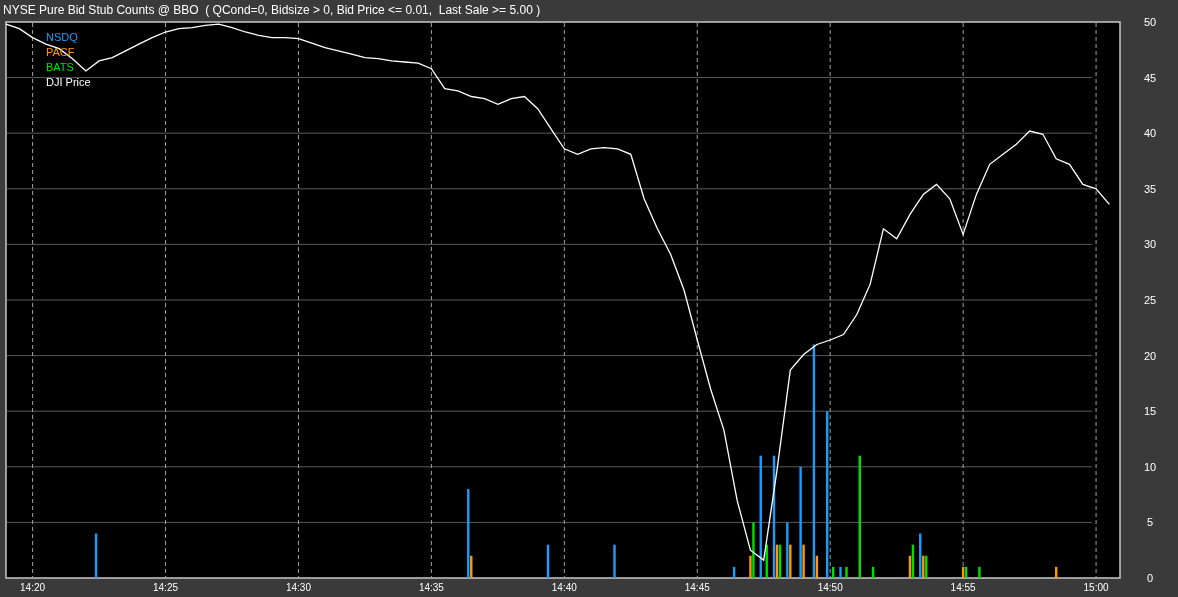 The height and width of the screenshot is (597, 1178). I want to click on axis-label: 50, so click(1150, 22).